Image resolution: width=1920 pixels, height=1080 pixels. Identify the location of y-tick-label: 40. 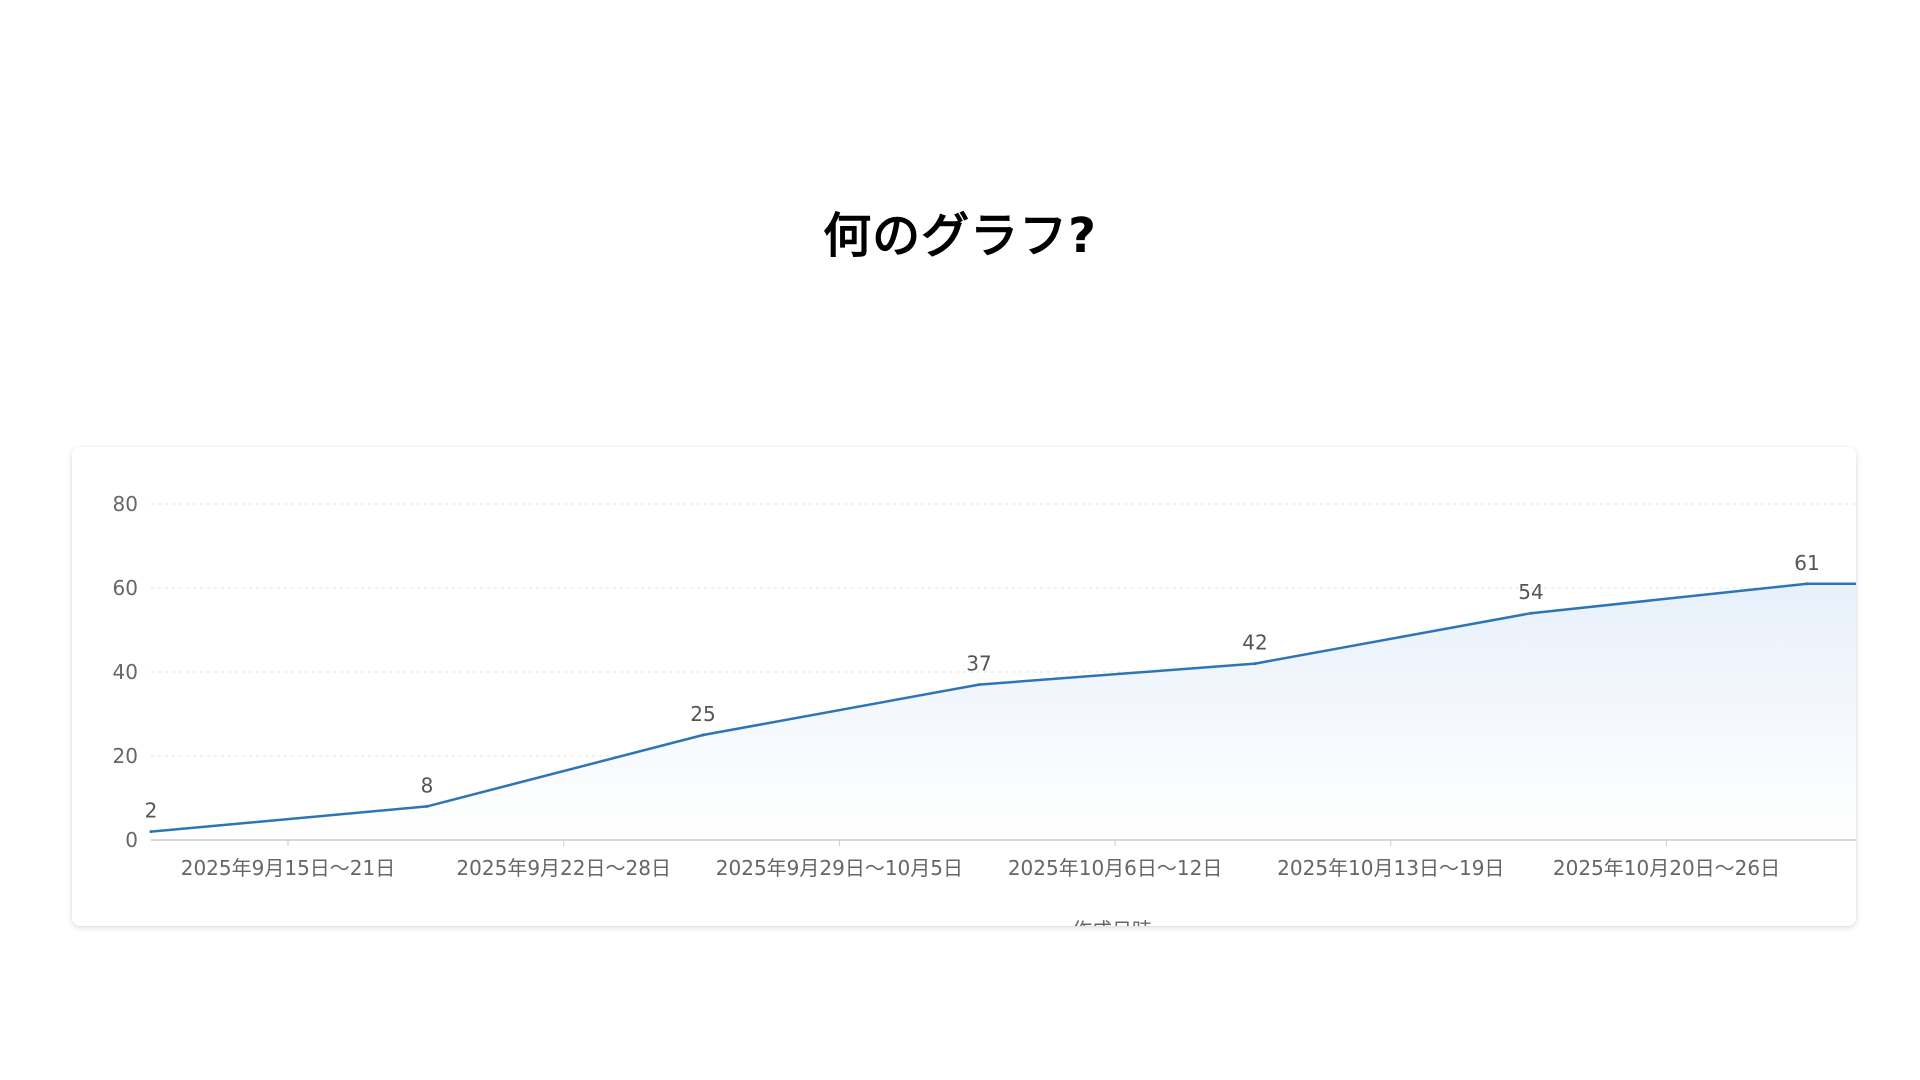
(125, 672).